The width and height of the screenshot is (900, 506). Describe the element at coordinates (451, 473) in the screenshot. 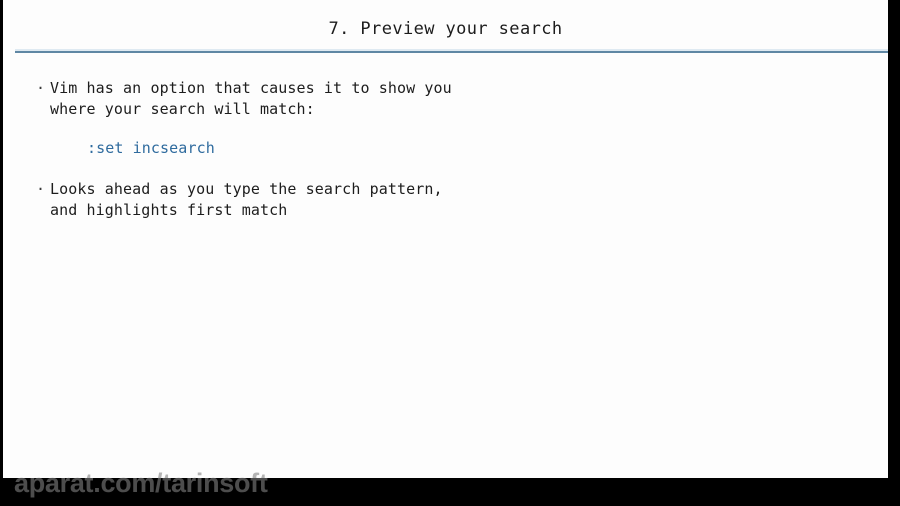

I see `watermark-clipped-top: aparat.com/tarinsoft` at that location.